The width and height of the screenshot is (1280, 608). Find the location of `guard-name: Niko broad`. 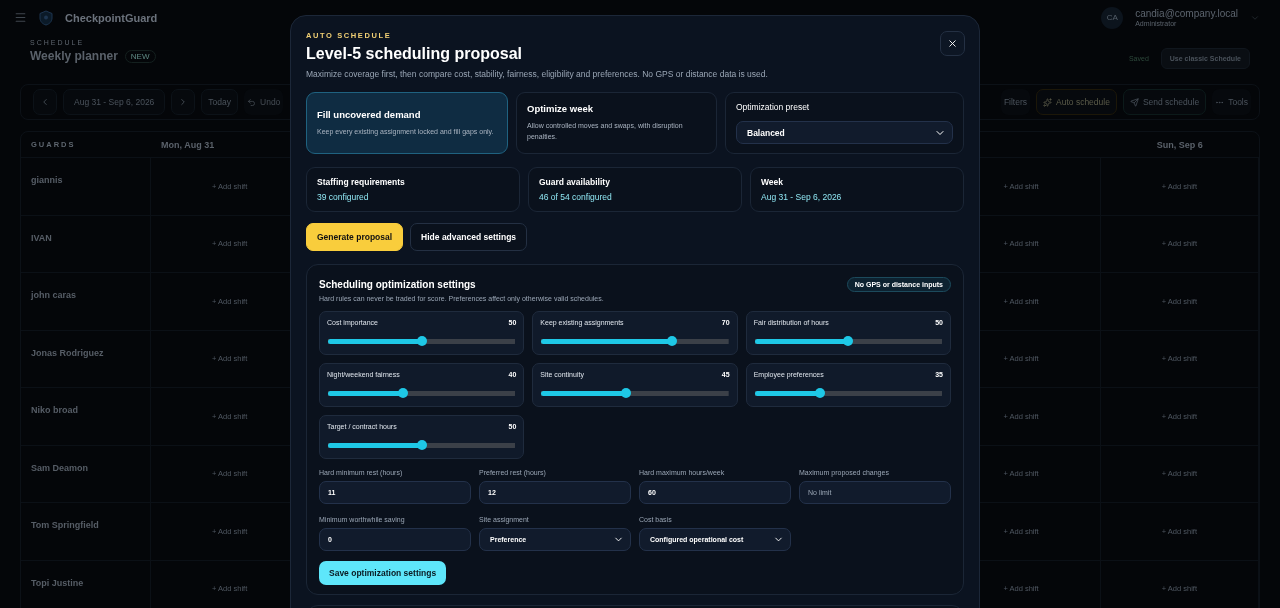

guard-name: Niko broad is located at coordinates (54, 410).